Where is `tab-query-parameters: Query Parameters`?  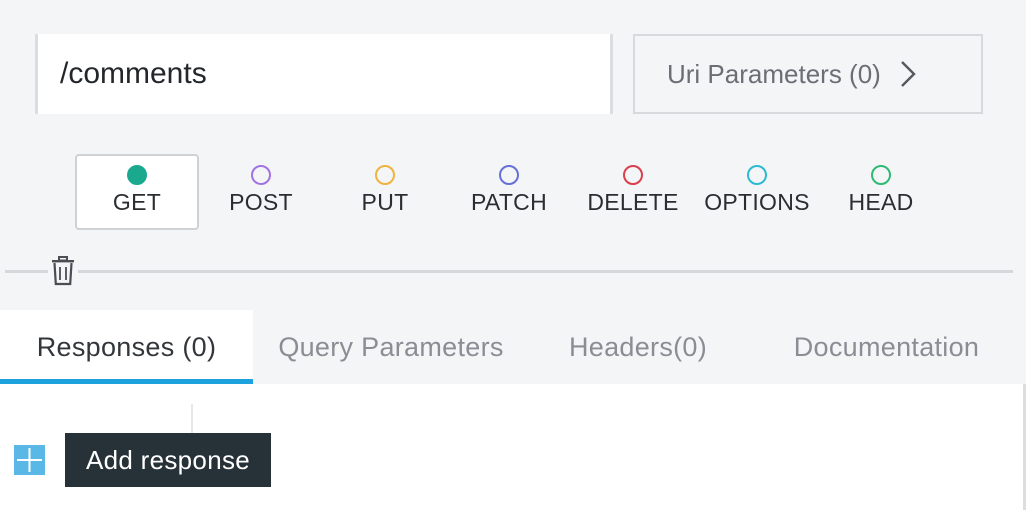 tab-query-parameters: Query Parameters is located at coordinates (391, 347).